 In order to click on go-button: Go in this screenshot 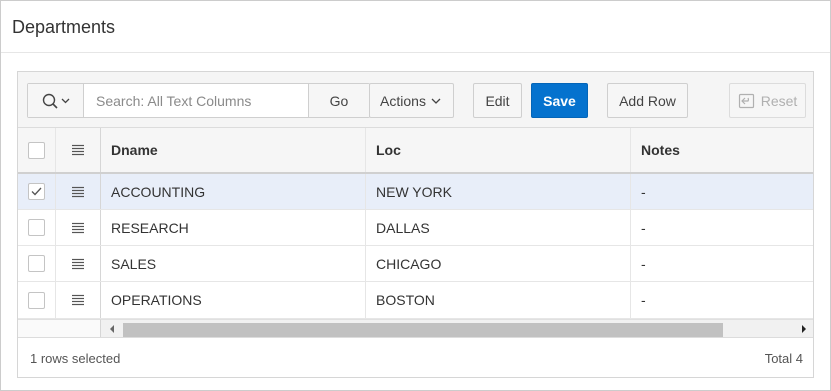, I will do `click(338, 100)`.